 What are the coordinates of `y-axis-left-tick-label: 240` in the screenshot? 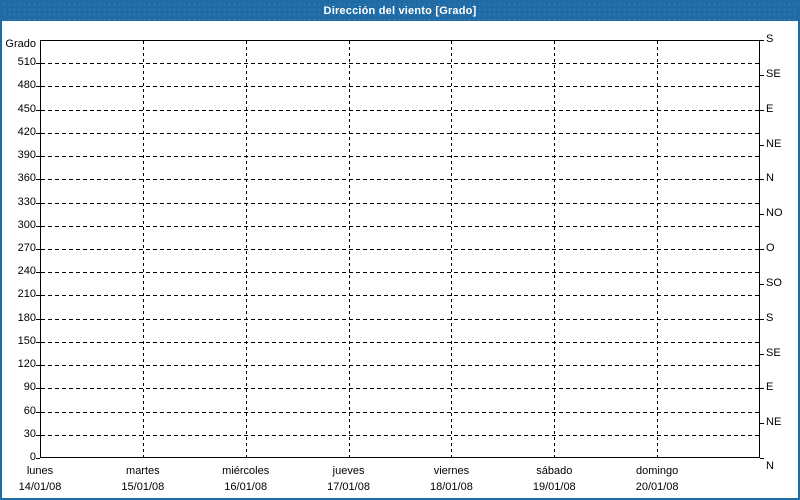 It's located at (26, 271).